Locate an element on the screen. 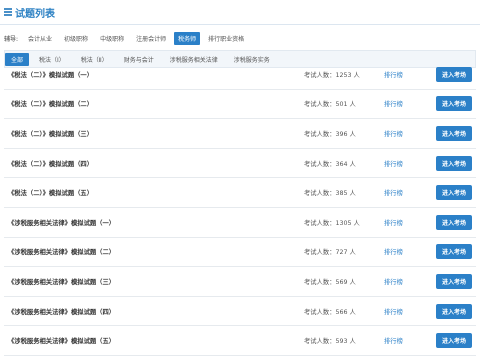  exam-filter-label: 辅导: is located at coordinates (11, 39).